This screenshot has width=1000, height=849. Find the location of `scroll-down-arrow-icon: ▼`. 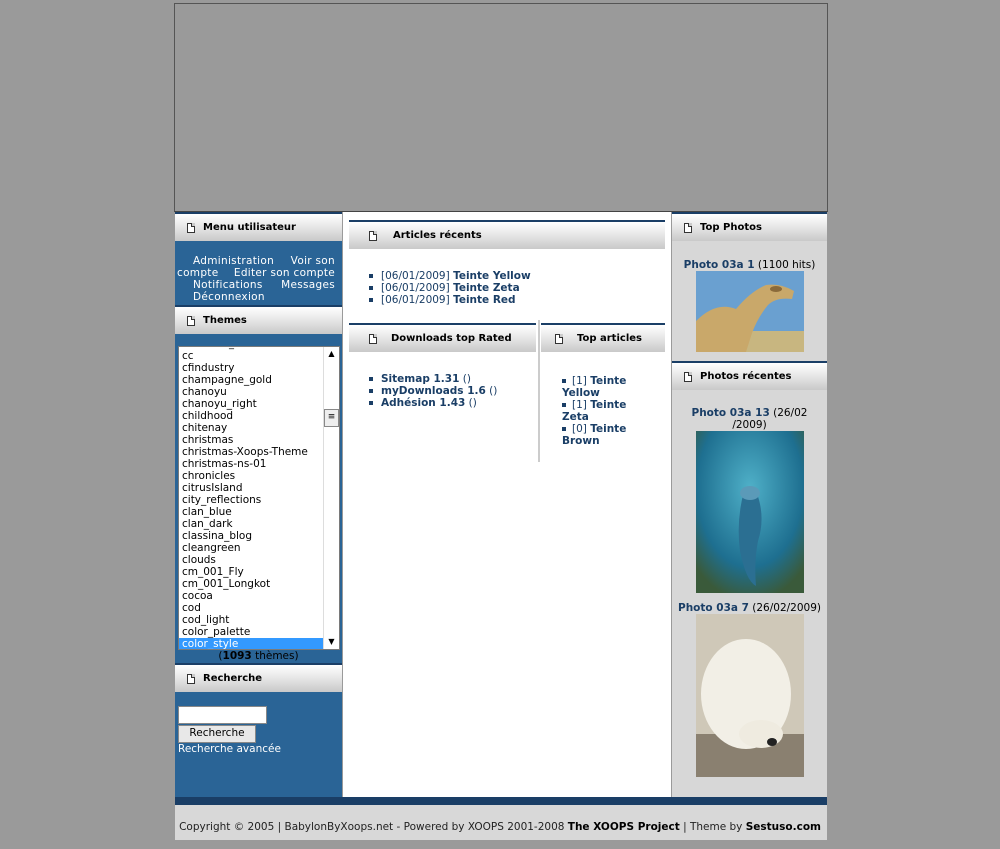

scroll-down-arrow-icon: ▼ is located at coordinates (331, 642).